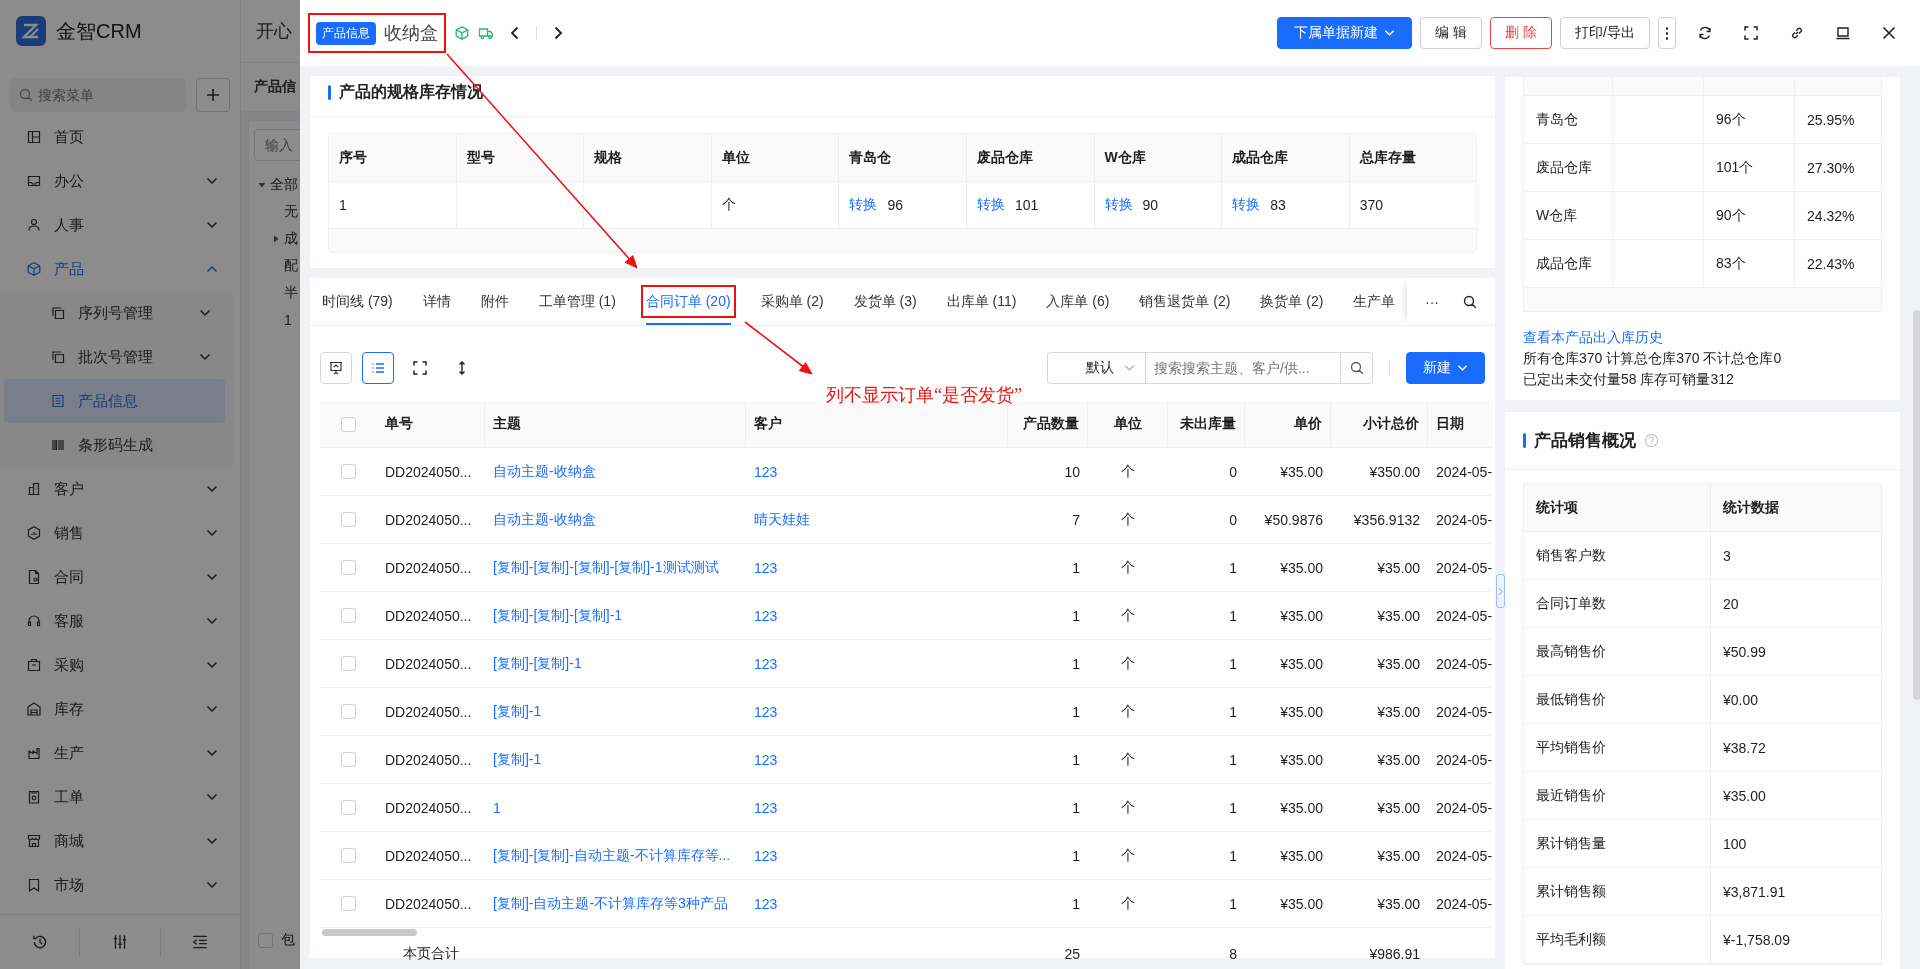  What do you see at coordinates (1557, 215) in the screenshot?
I see `table-cell: W仓库` at bounding box center [1557, 215].